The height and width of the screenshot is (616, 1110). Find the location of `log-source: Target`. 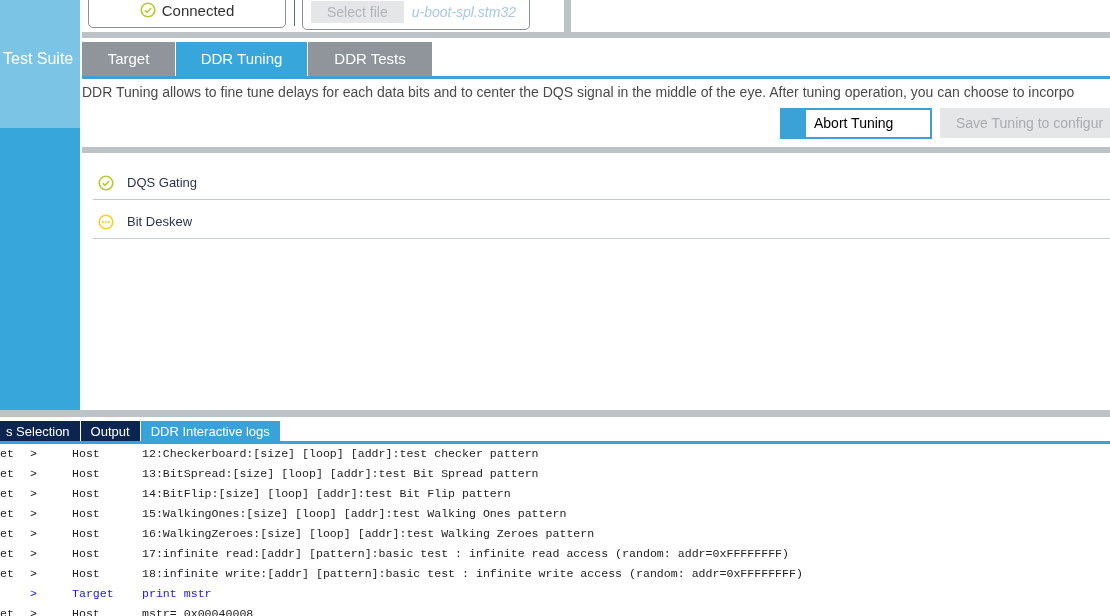

log-source: Target is located at coordinates (93, 594).